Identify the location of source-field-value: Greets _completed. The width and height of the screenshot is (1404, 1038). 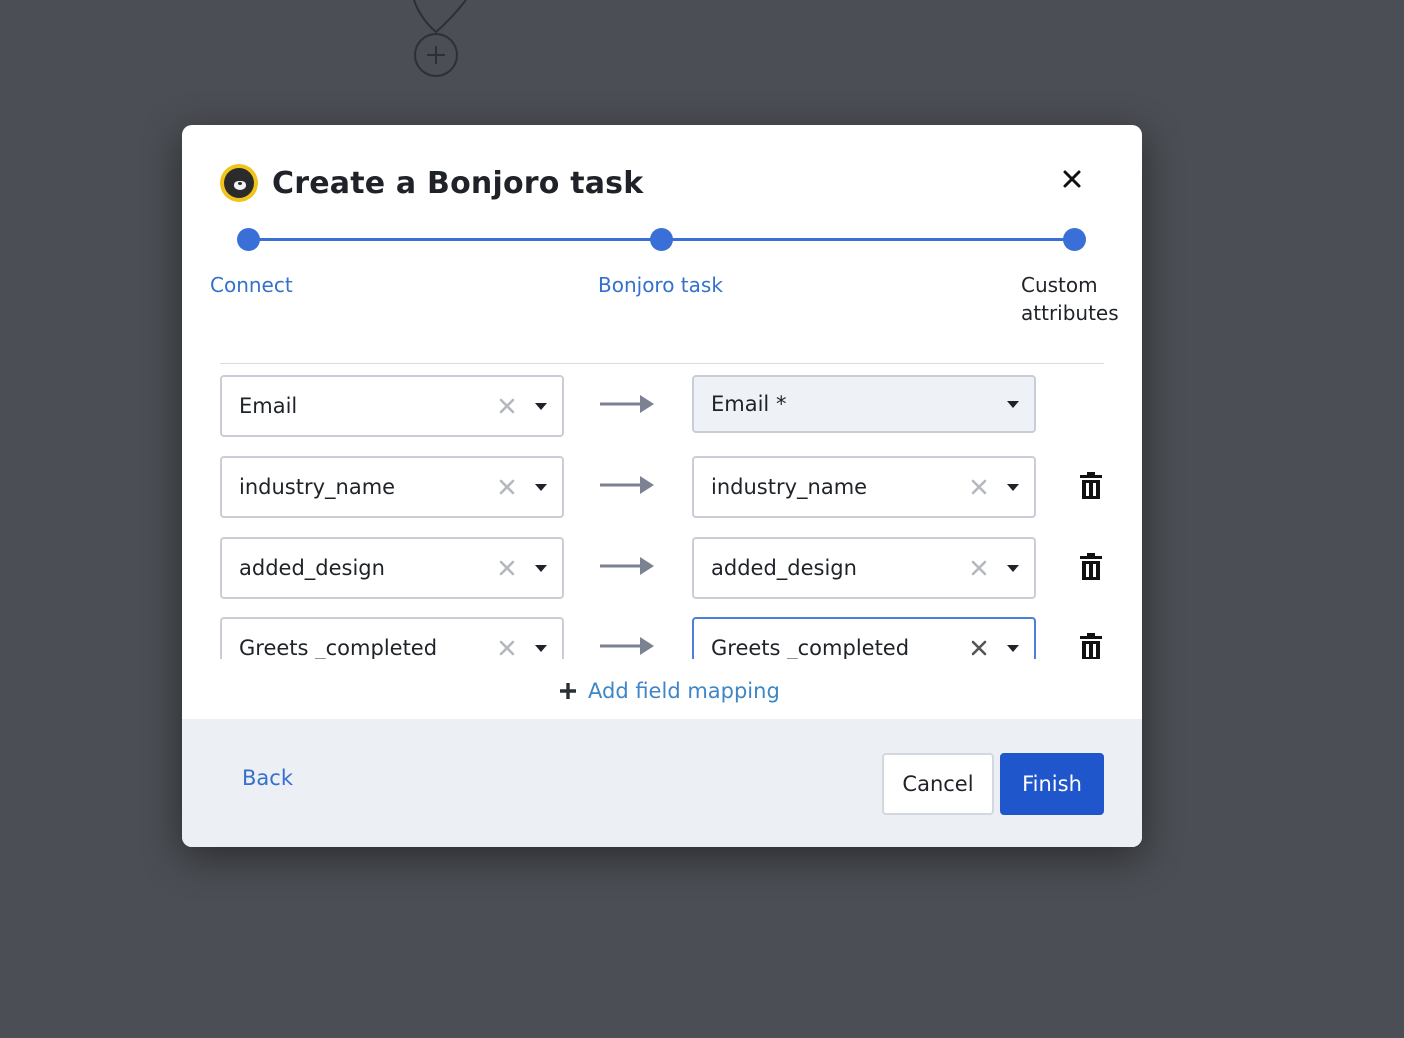
(338, 647).